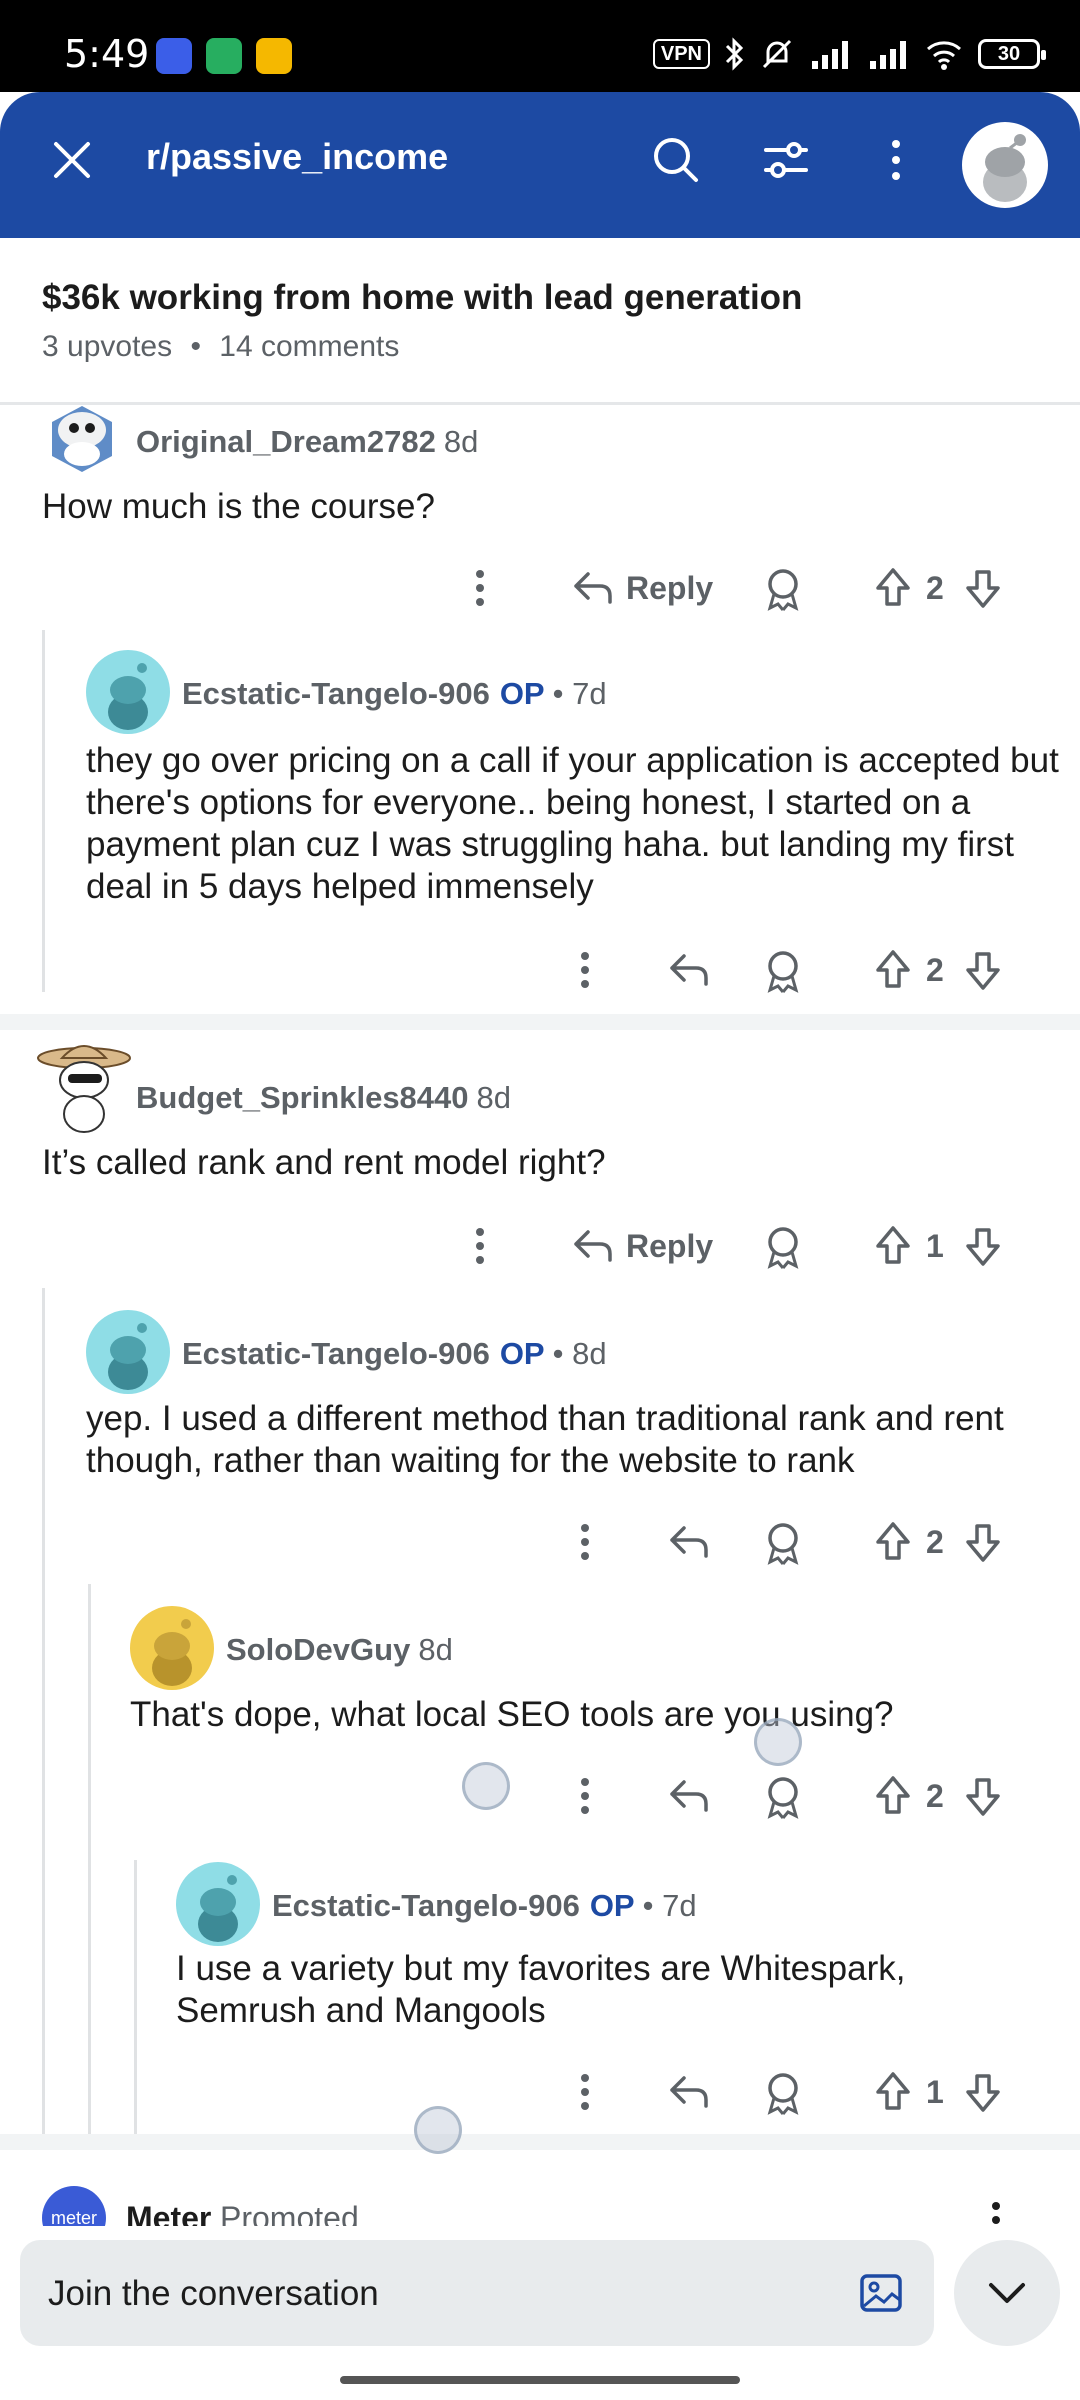 This screenshot has height=2400, width=1080. What do you see at coordinates (734, 54) in the screenshot?
I see `bluetooth-icon` at bounding box center [734, 54].